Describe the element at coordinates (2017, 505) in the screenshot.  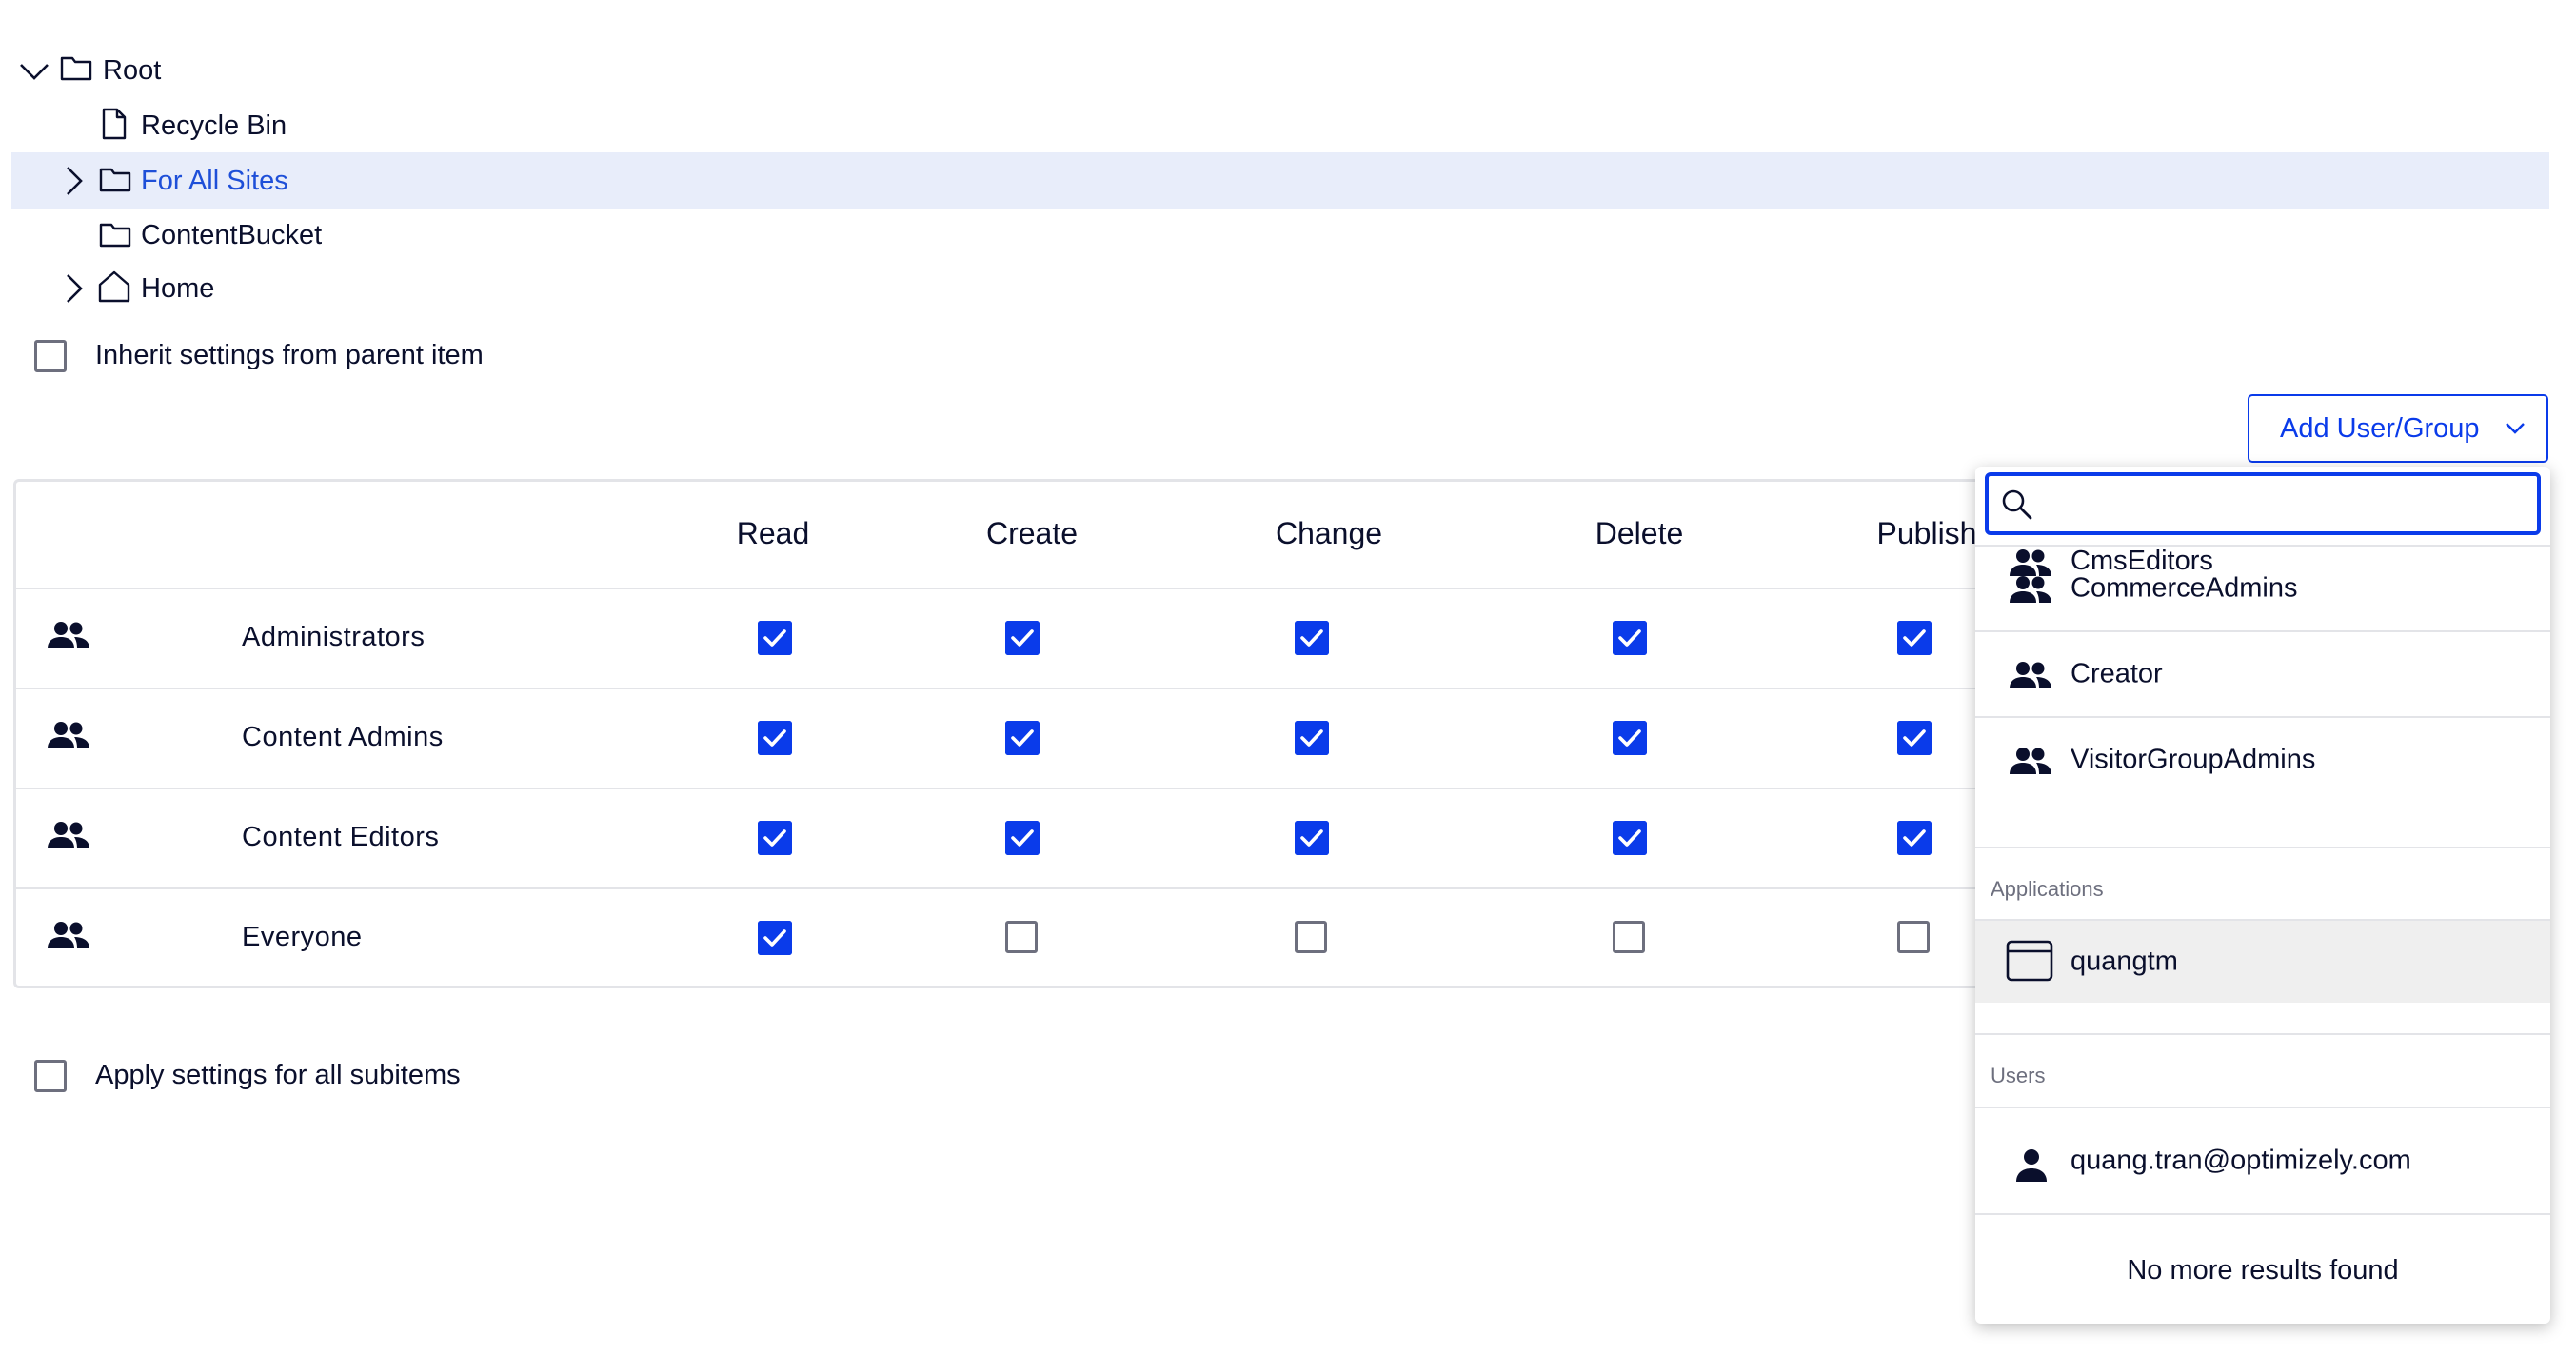
I see `search-icon` at that location.